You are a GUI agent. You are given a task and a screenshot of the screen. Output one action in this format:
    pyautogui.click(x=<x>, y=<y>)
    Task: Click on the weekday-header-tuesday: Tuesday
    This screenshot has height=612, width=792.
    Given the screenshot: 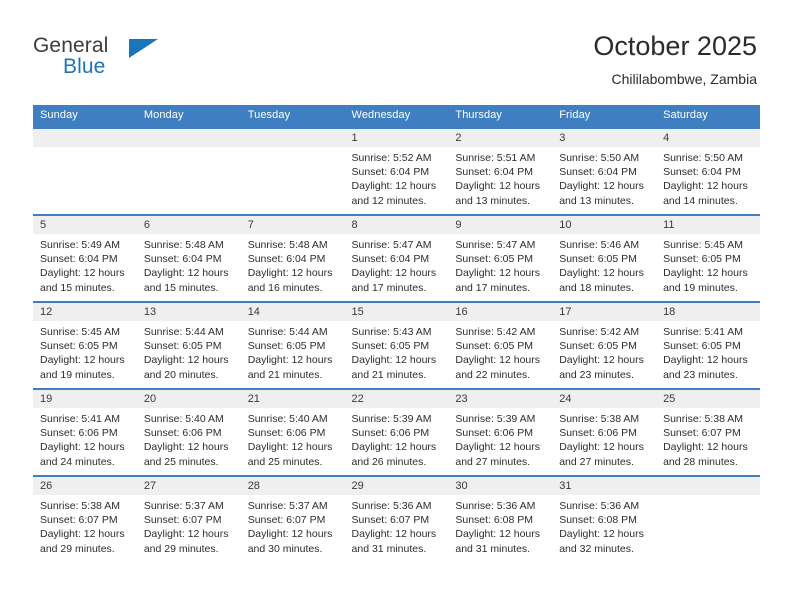 What is the action you would take?
    pyautogui.click(x=292, y=116)
    